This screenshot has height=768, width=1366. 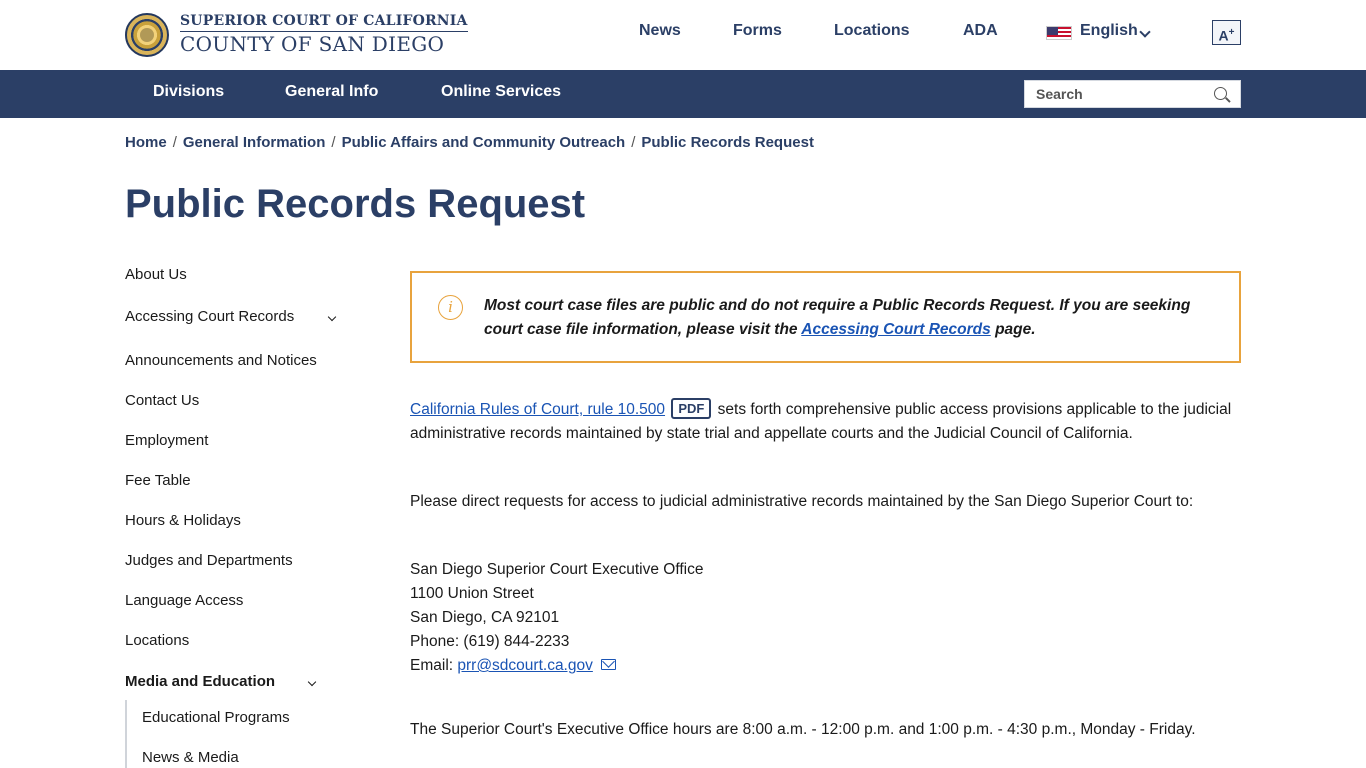 What do you see at coordinates (184, 600) in the screenshot?
I see `sidebar-item-language-access: Language Access` at bounding box center [184, 600].